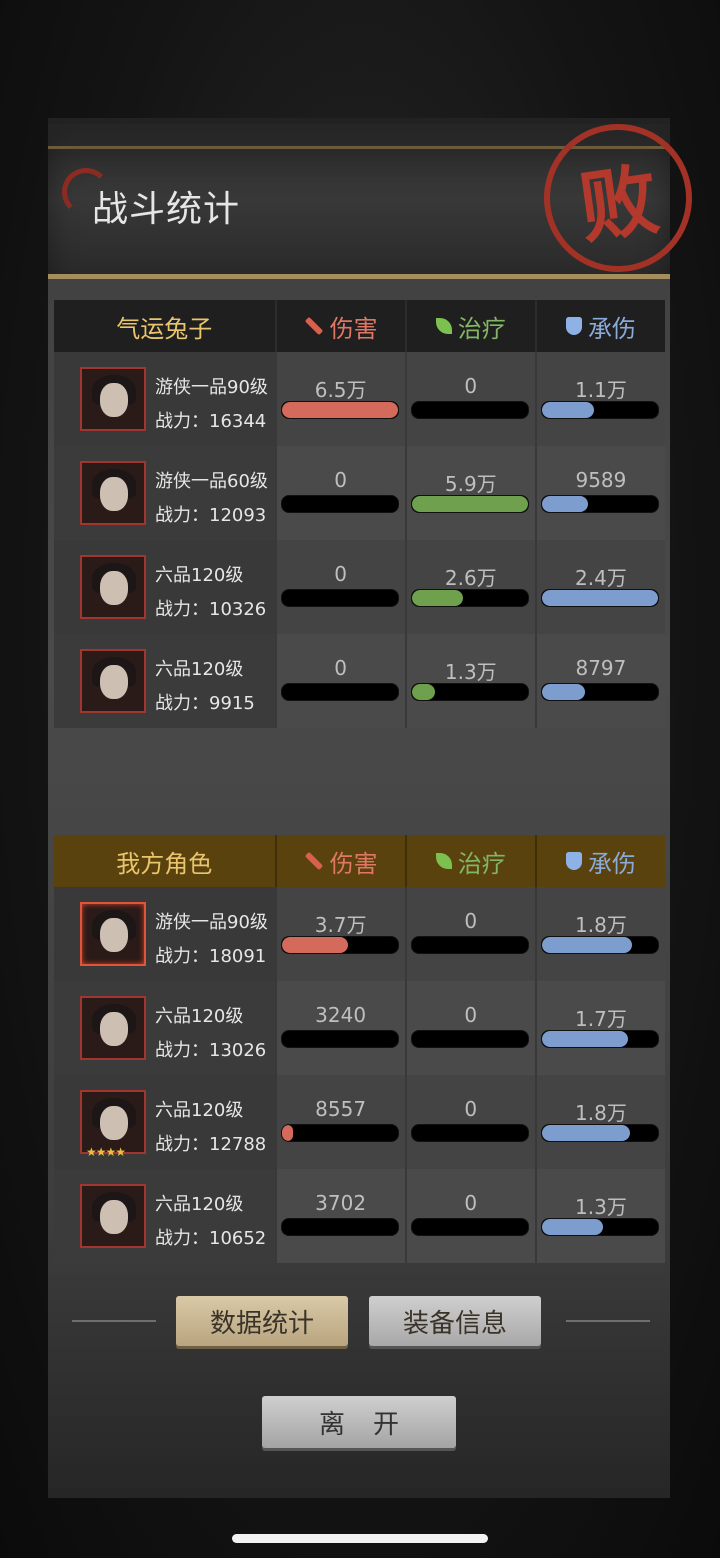 The image size is (720, 1558). What do you see at coordinates (359, 861) in the screenshot?
I see `ally-table-header: 我方角色 伤害 治疗 承伤` at bounding box center [359, 861].